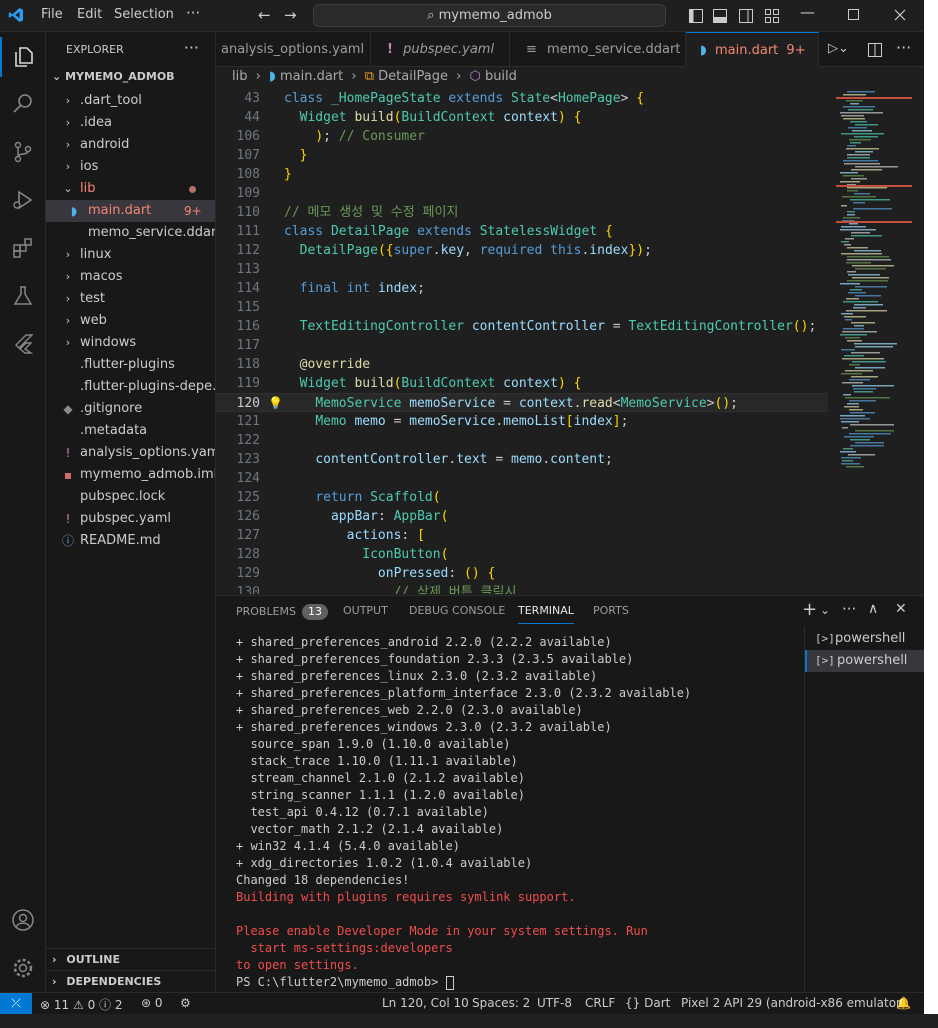 The width and height of the screenshot is (938, 1028). I want to click on tree-item-mymemo-admob-iml: ▪ mymemo_admob.iml, so click(130, 475).